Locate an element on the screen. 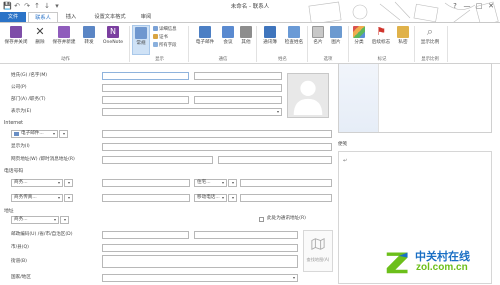 The height and width of the screenshot is (285, 500). country-dropdown is located at coordinates (200, 278).